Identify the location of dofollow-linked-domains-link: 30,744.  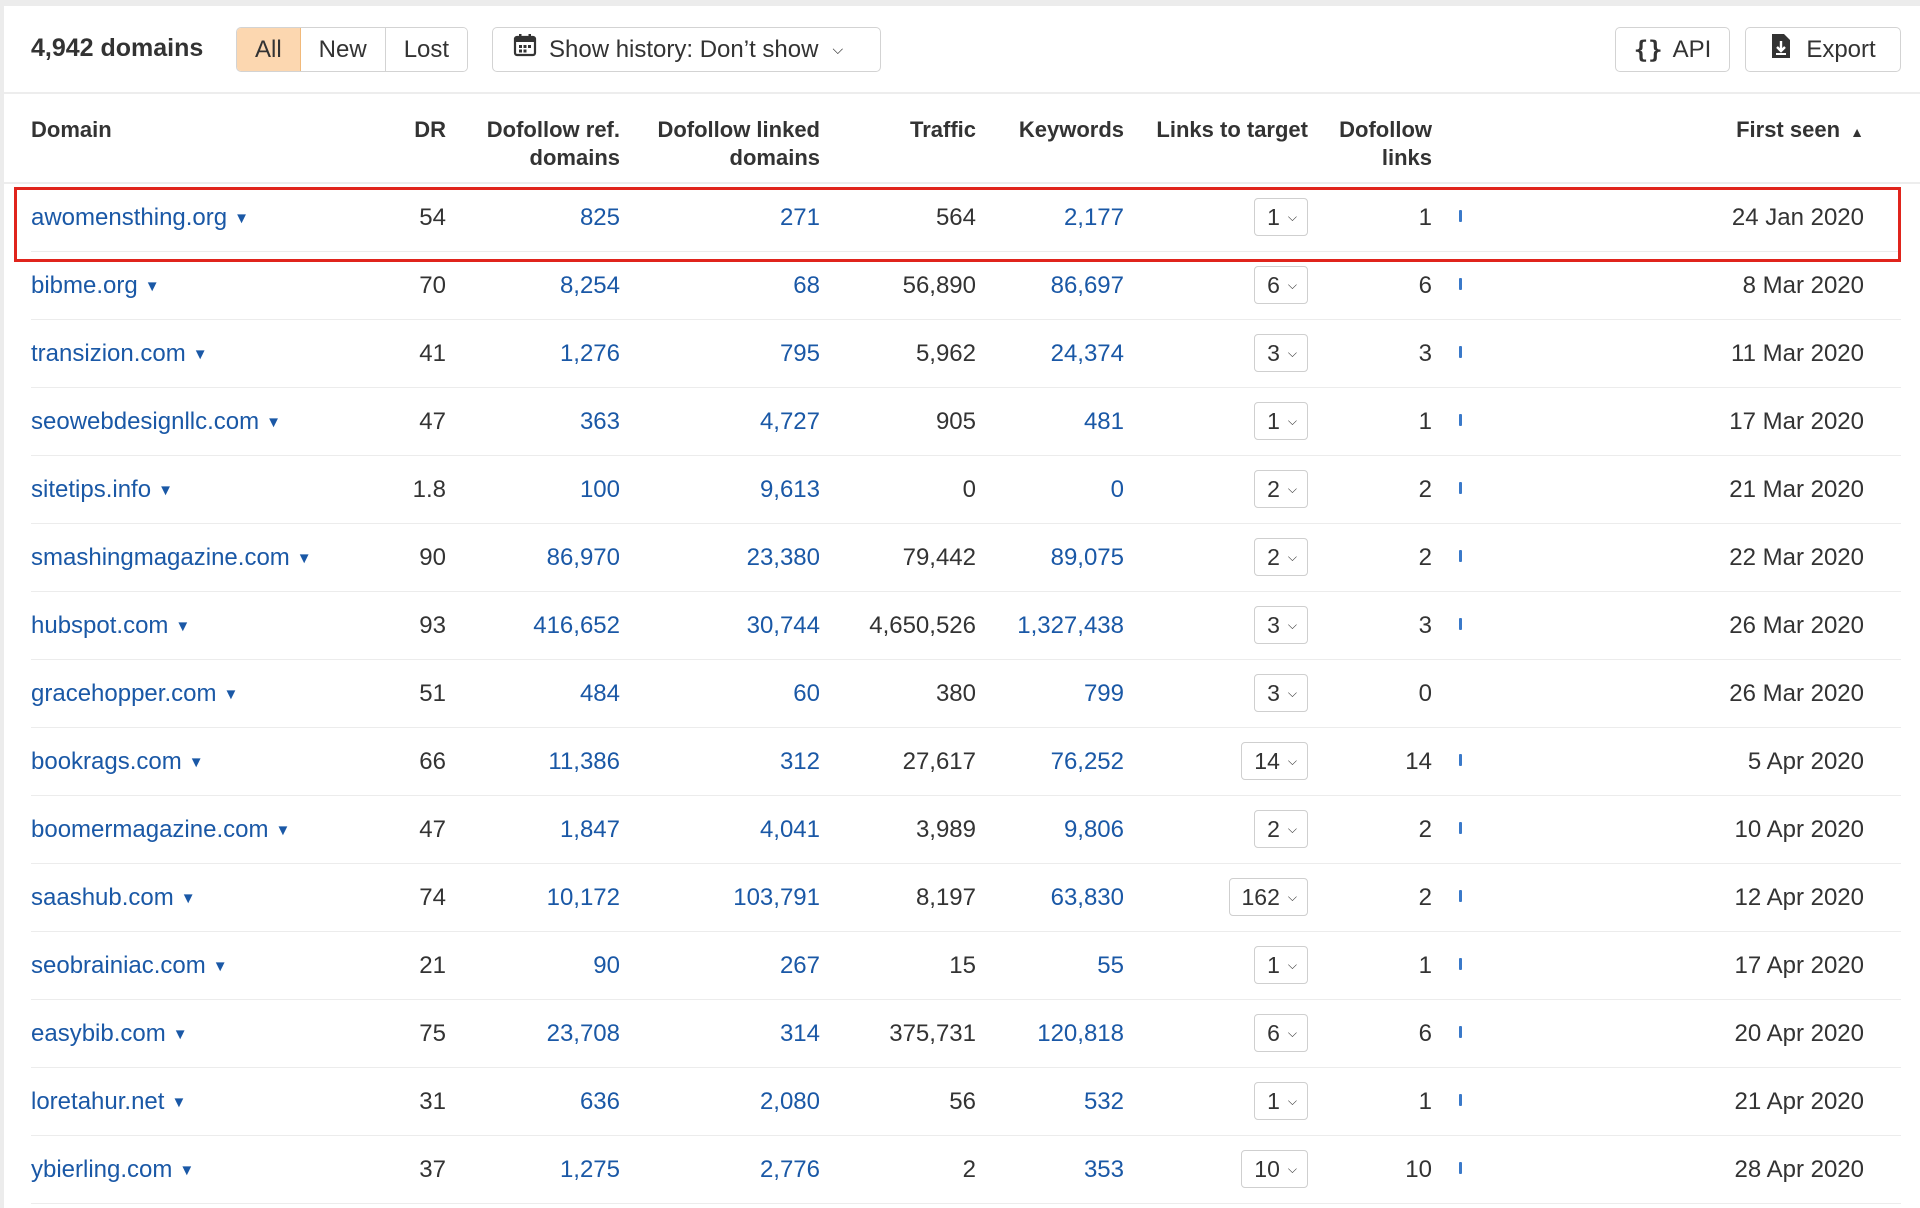
(727, 626).